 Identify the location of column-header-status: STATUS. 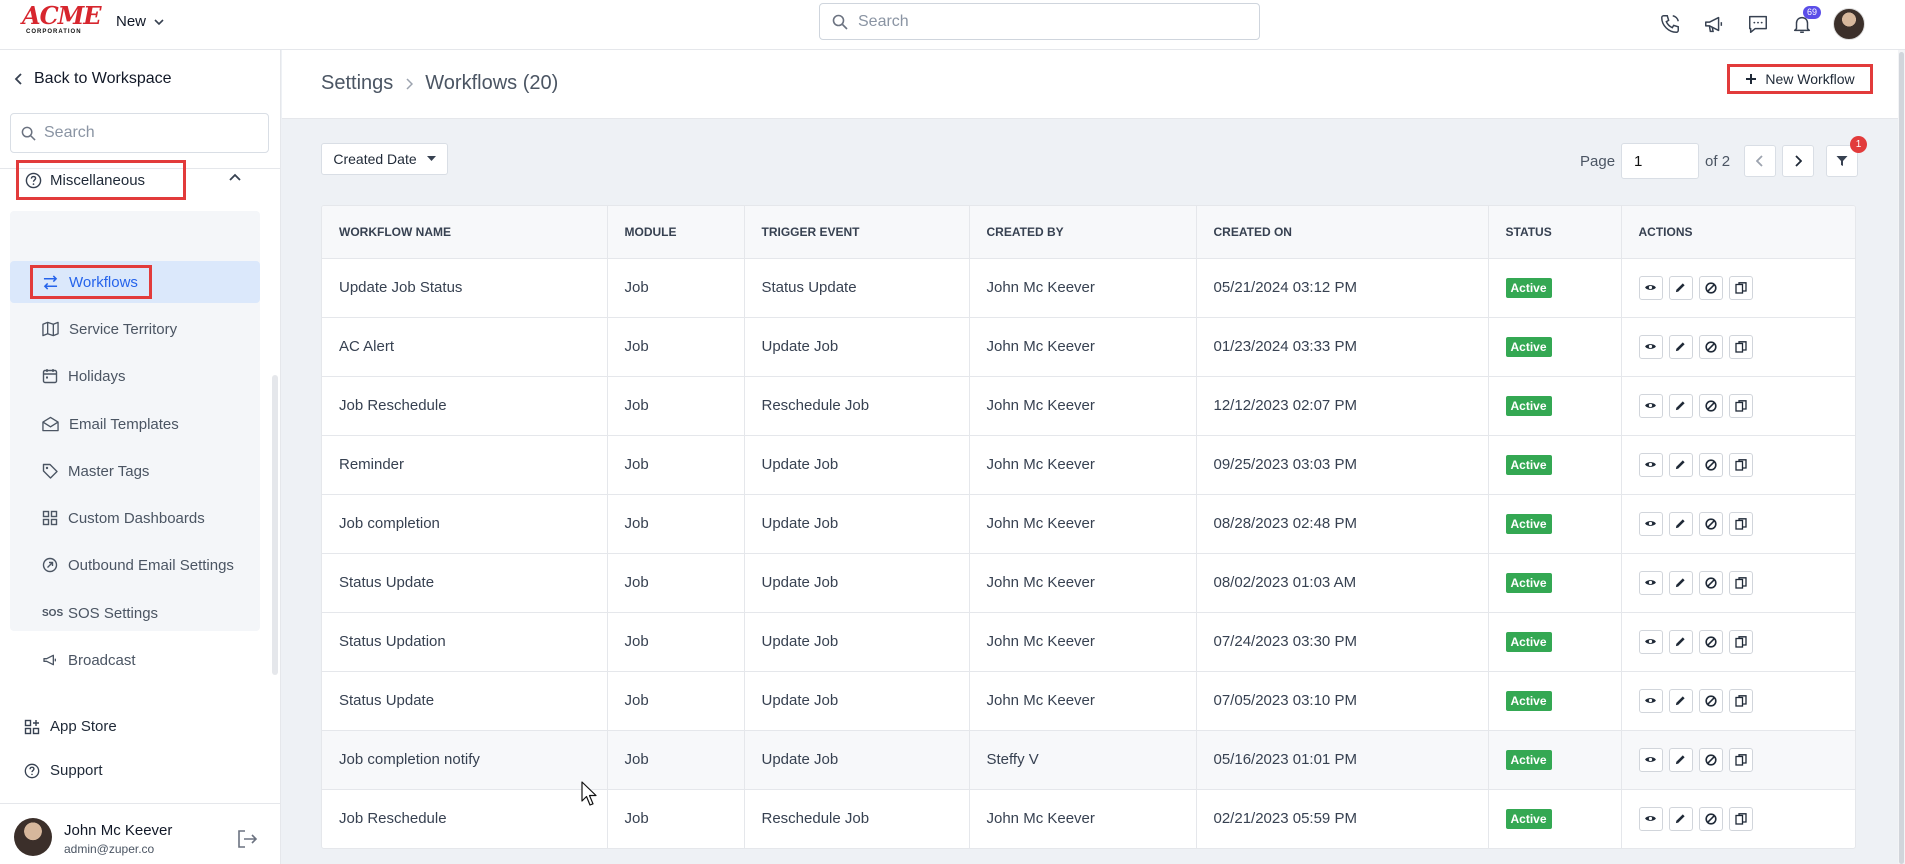
(1555, 232).